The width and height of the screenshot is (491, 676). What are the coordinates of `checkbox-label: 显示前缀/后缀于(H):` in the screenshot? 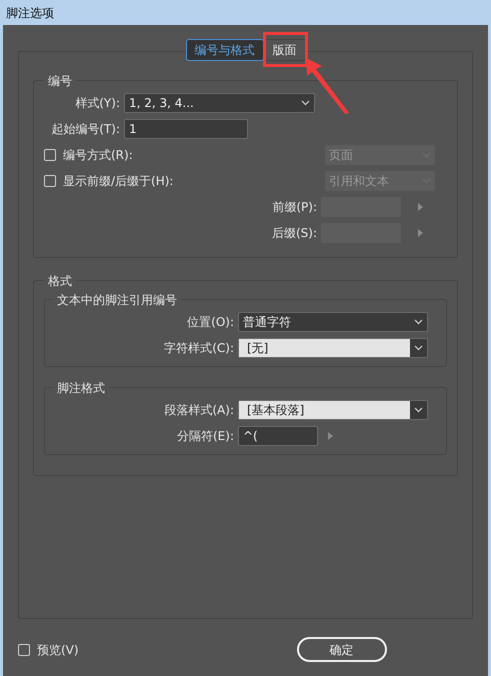 It's located at (118, 181).